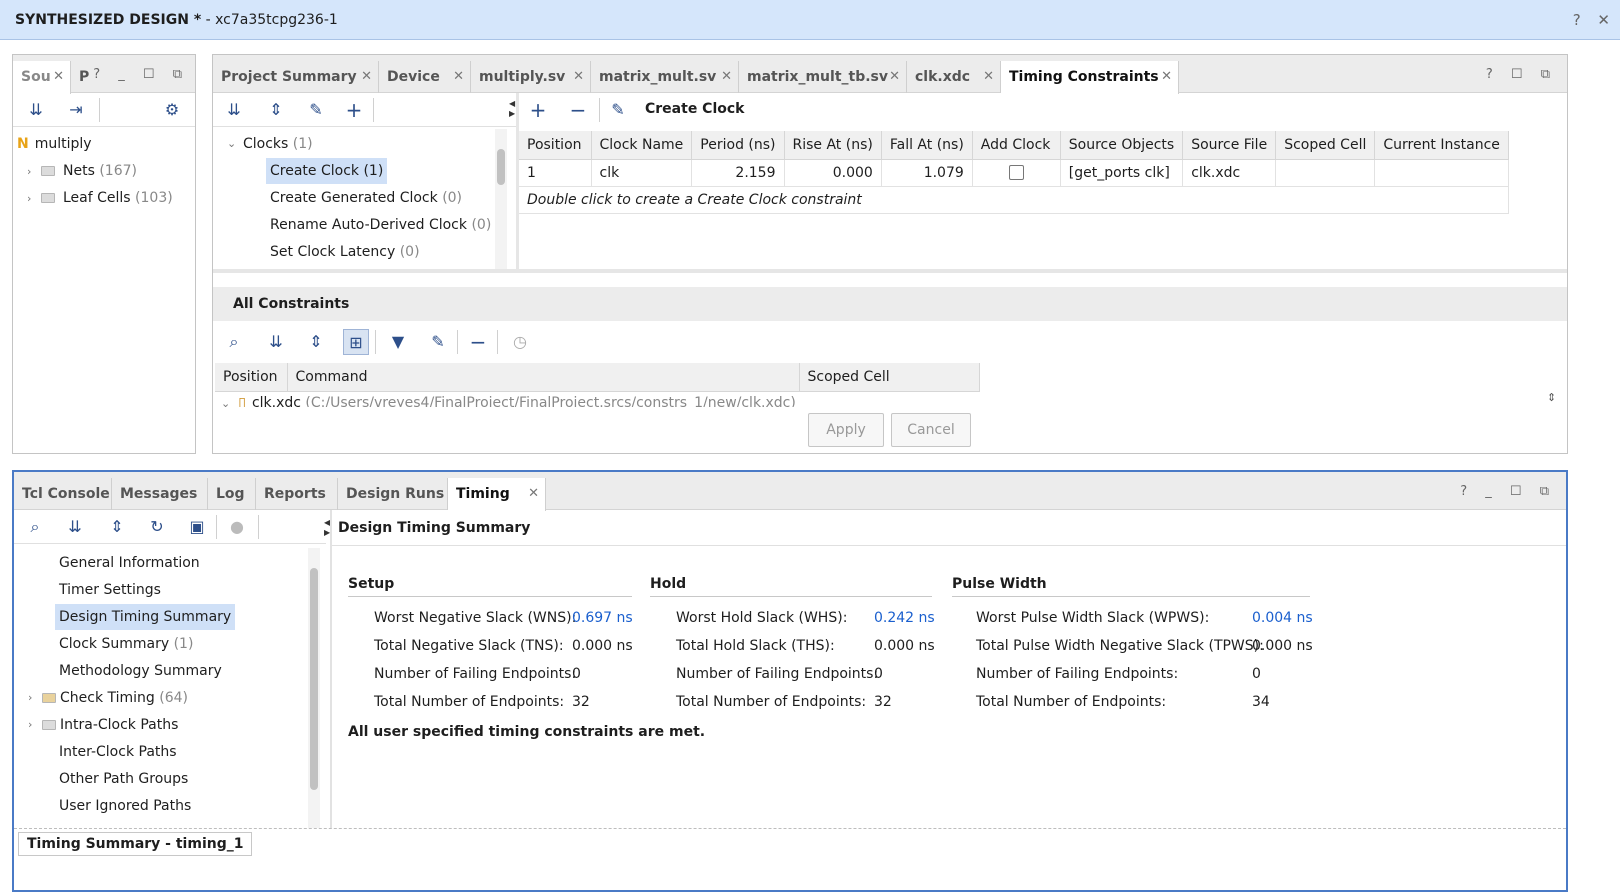 The height and width of the screenshot is (894, 1620). Describe the element at coordinates (1229, 173) in the screenshot. I see `cell-source-file: clk.xdc` at that location.